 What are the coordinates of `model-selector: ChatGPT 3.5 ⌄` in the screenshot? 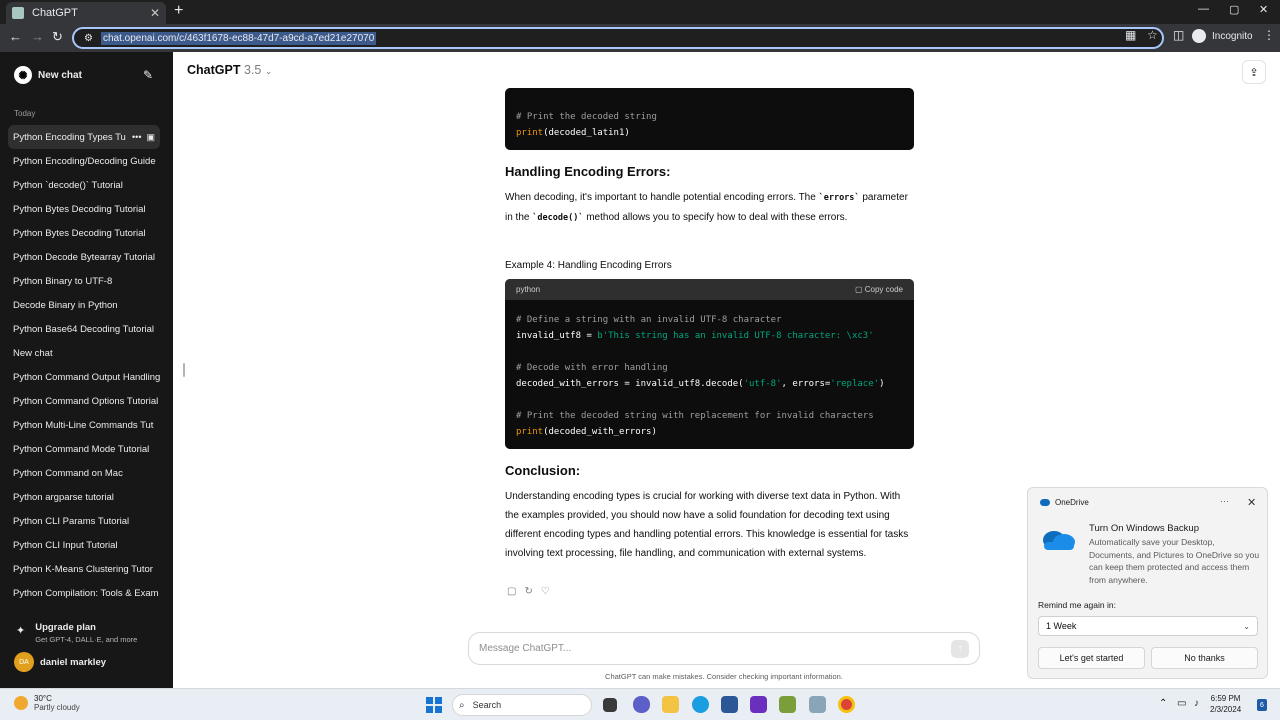 It's located at (229, 70).